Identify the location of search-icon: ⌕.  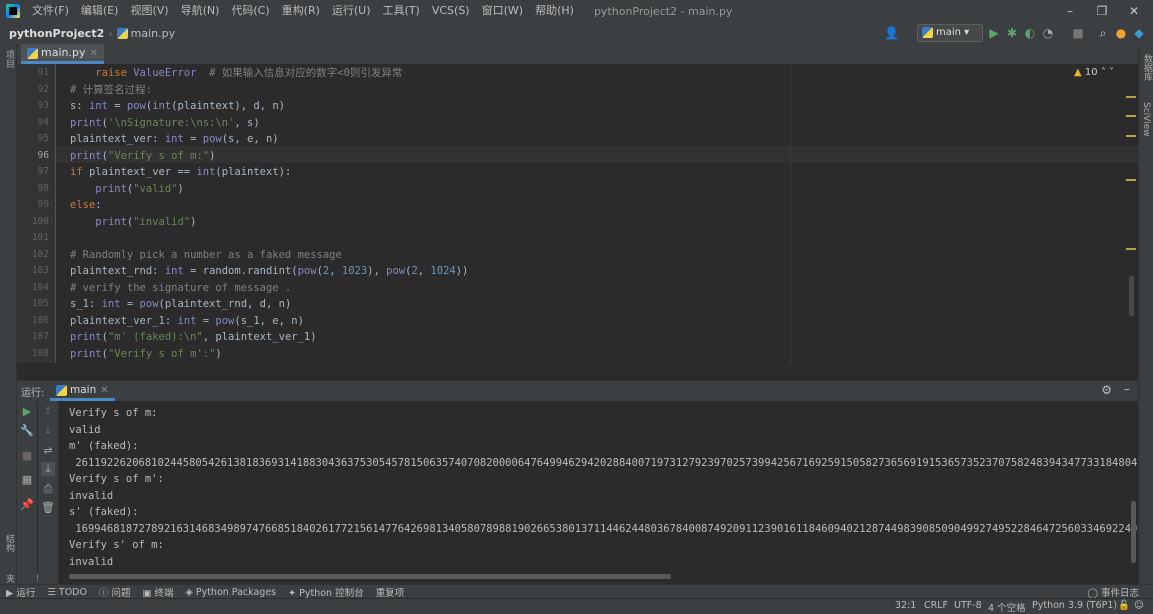
(1103, 33).